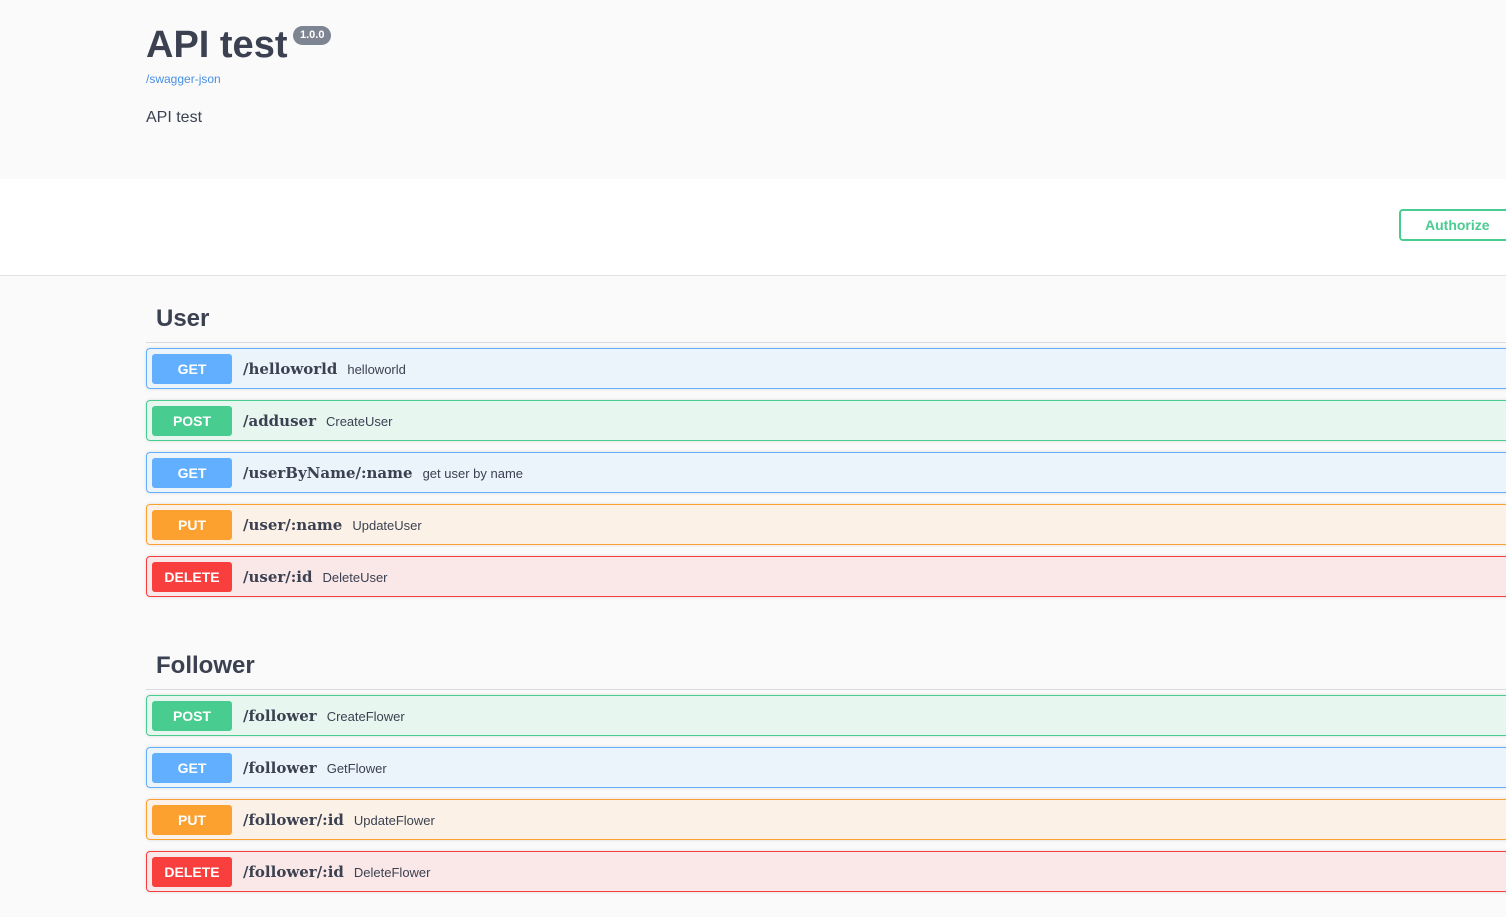 The height and width of the screenshot is (917, 1506). Describe the element at coordinates (826, 666) in the screenshot. I see `tag-header-follower: Follower` at that location.